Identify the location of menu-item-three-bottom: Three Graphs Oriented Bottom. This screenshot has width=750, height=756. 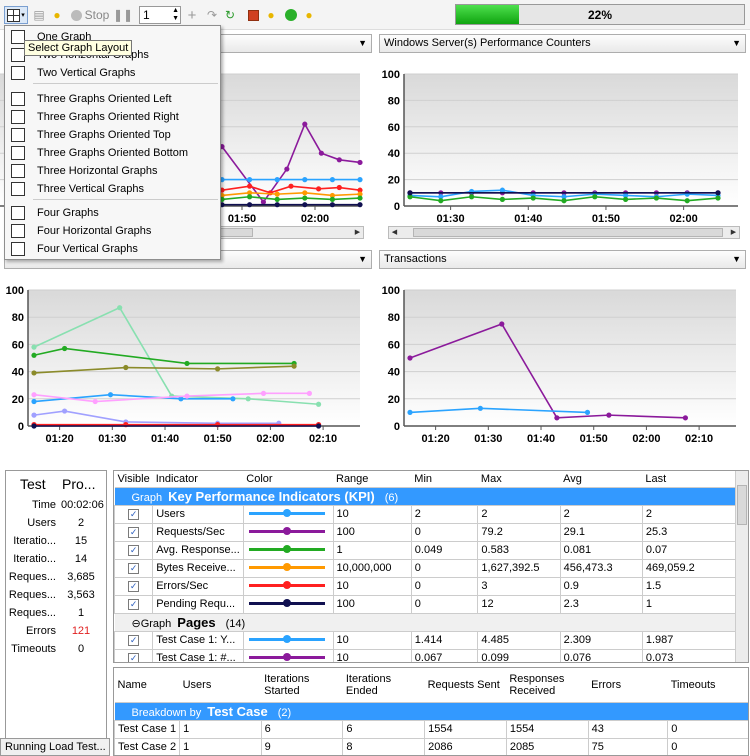
(112, 153).